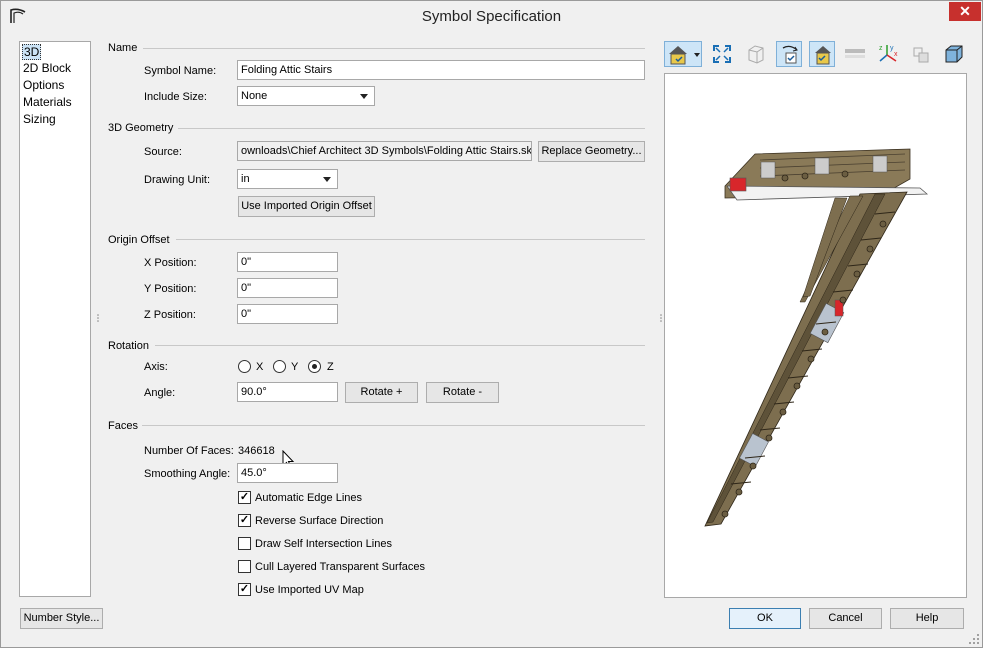  What do you see at coordinates (128, 346) in the screenshot?
I see `rotation-section-header: Rotation` at bounding box center [128, 346].